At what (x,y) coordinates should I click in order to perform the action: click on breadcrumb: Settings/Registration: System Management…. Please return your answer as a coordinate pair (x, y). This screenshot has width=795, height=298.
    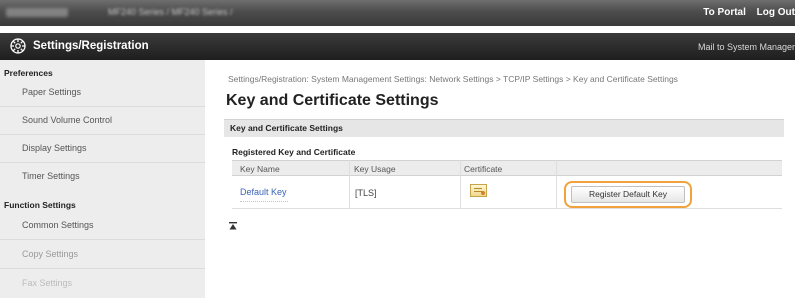
    Looking at the image, I should click on (453, 79).